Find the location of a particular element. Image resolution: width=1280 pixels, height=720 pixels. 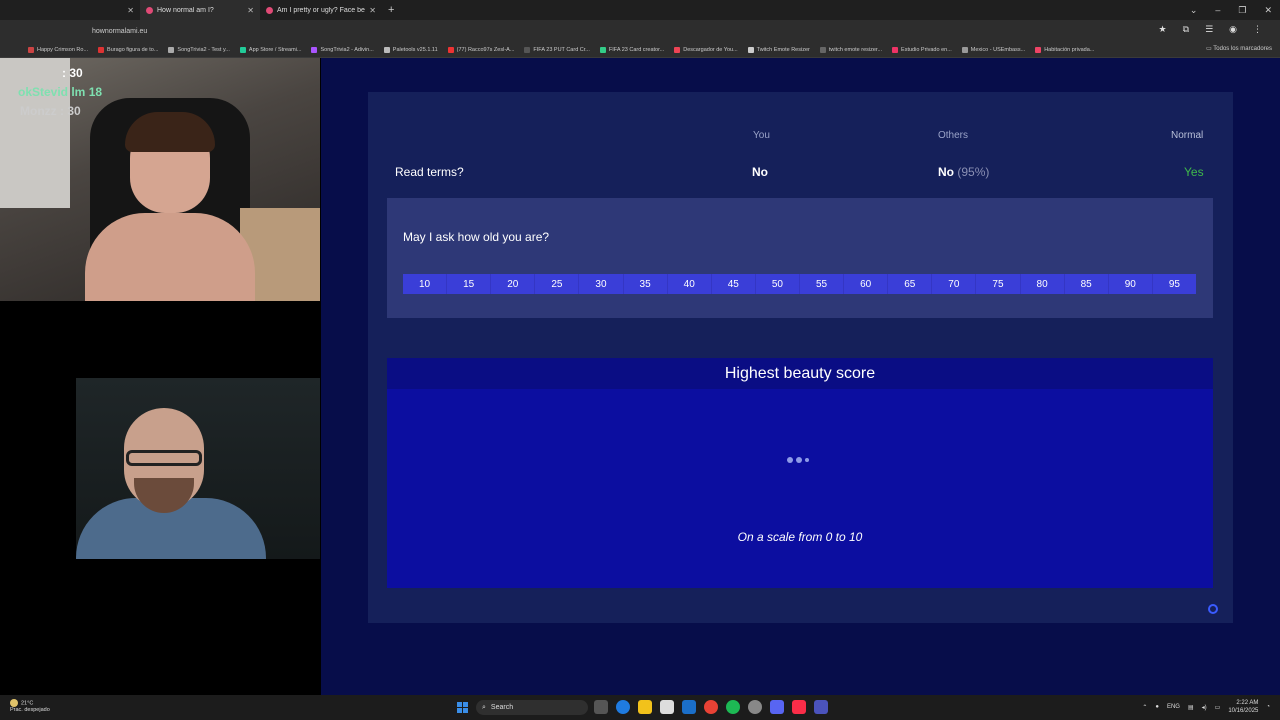

discord-icon is located at coordinates (777, 707).